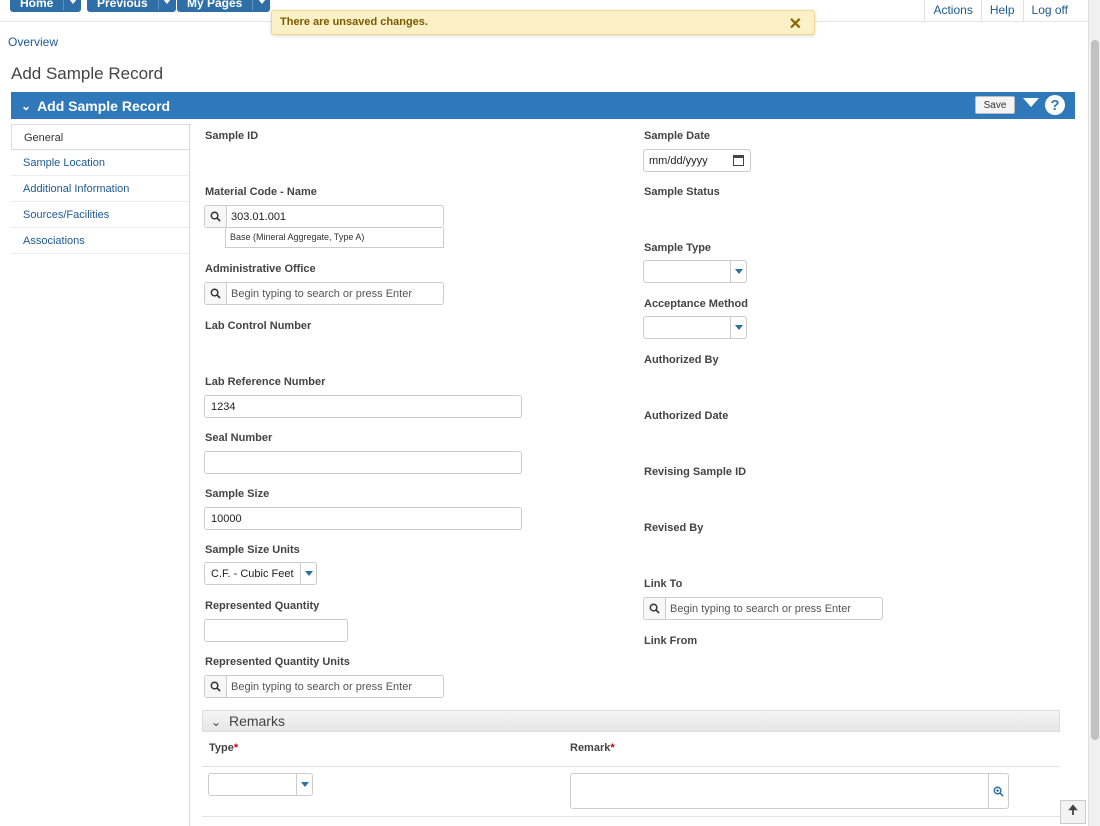 This screenshot has height=826, width=1100. What do you see at coordinates (995, 105) in the screenshot?
I see `save-button: Save` at bounding box center [995, 105].